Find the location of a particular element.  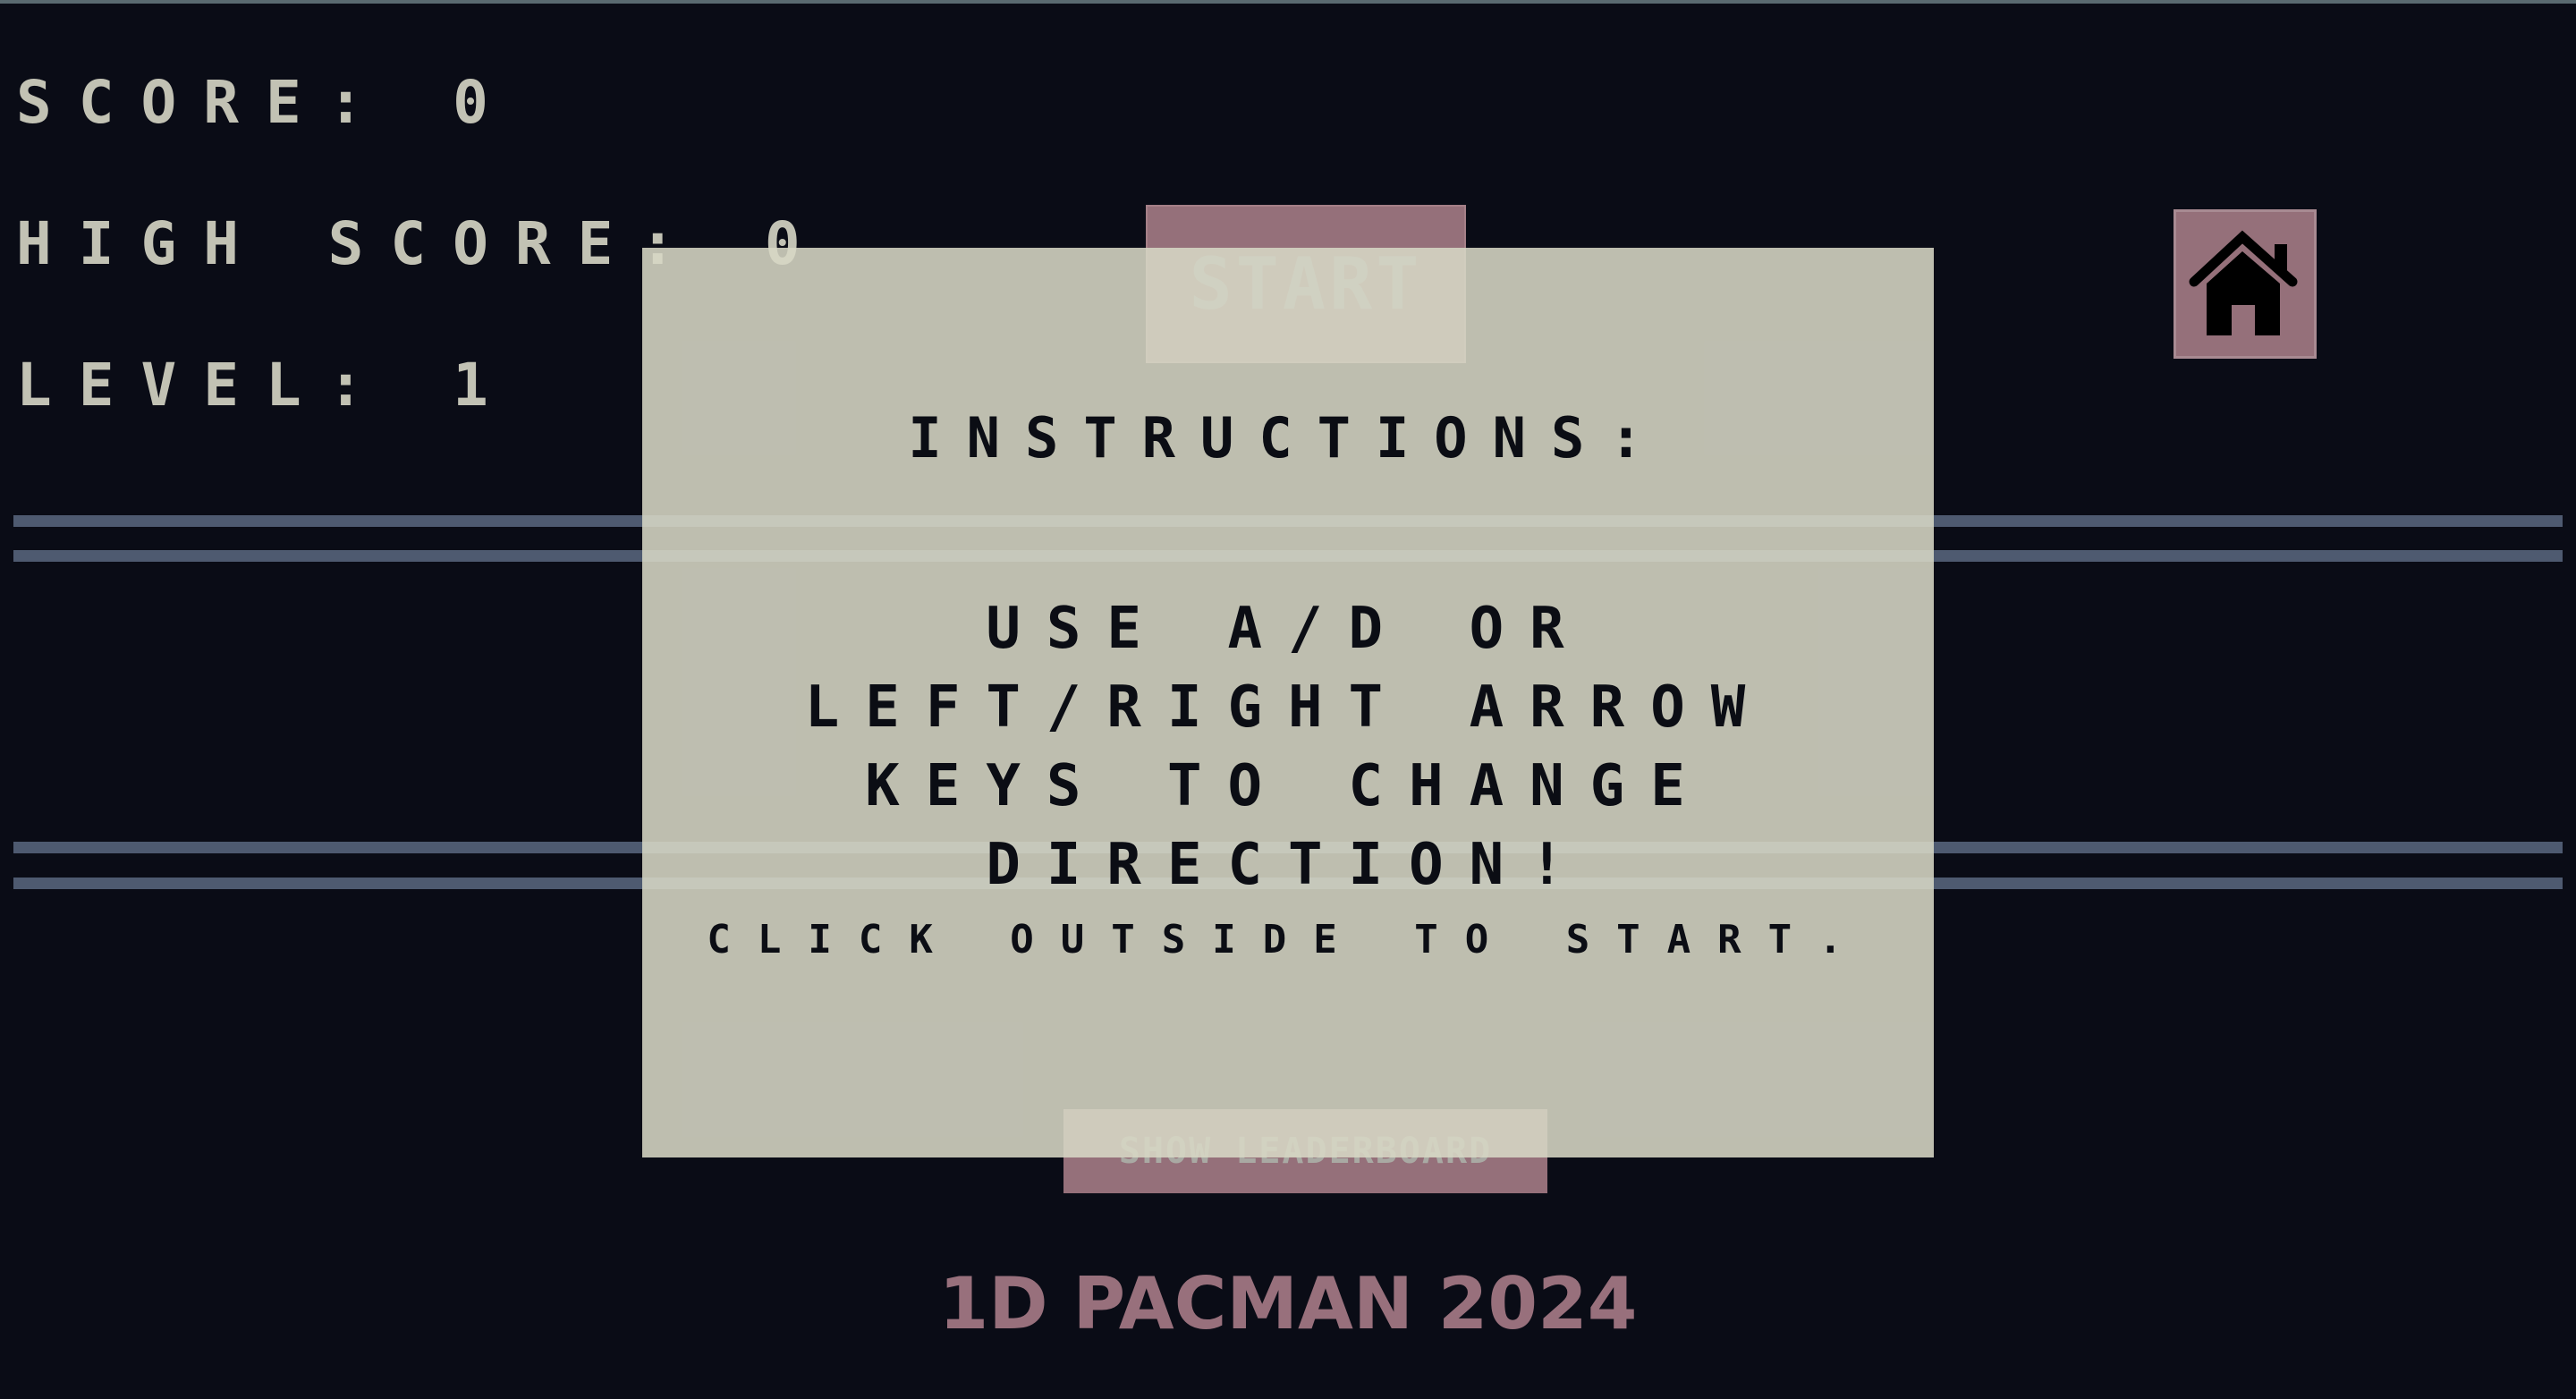

level-display: LEVEL: 1 is located at coordinates (265, 385).